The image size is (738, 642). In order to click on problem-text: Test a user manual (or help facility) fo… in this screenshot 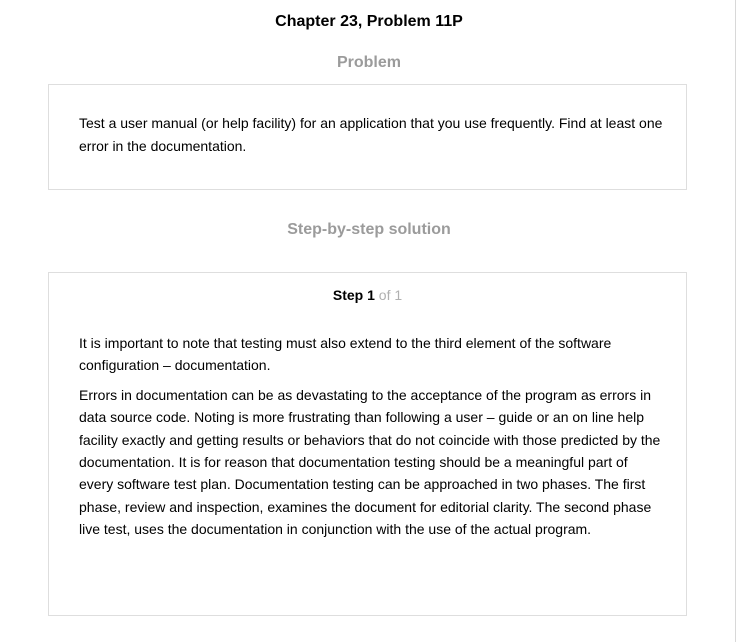, I will do `click(371, 134)`.